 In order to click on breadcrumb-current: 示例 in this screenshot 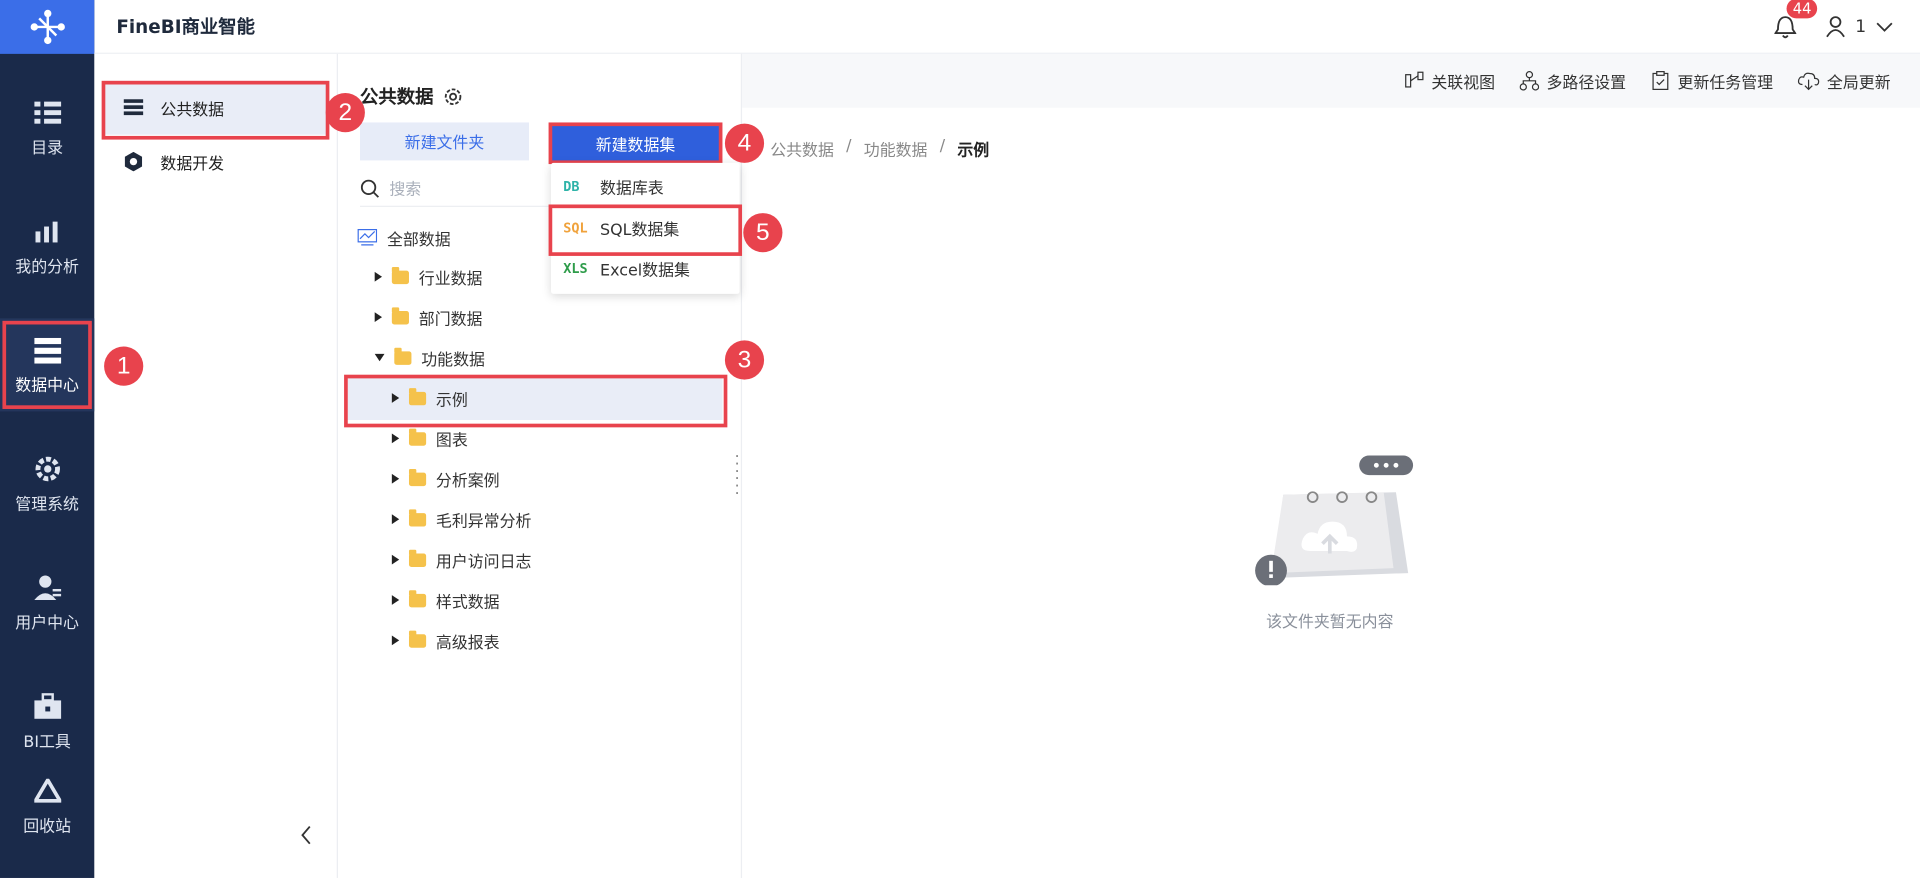, I will do `click(973, 151)`.